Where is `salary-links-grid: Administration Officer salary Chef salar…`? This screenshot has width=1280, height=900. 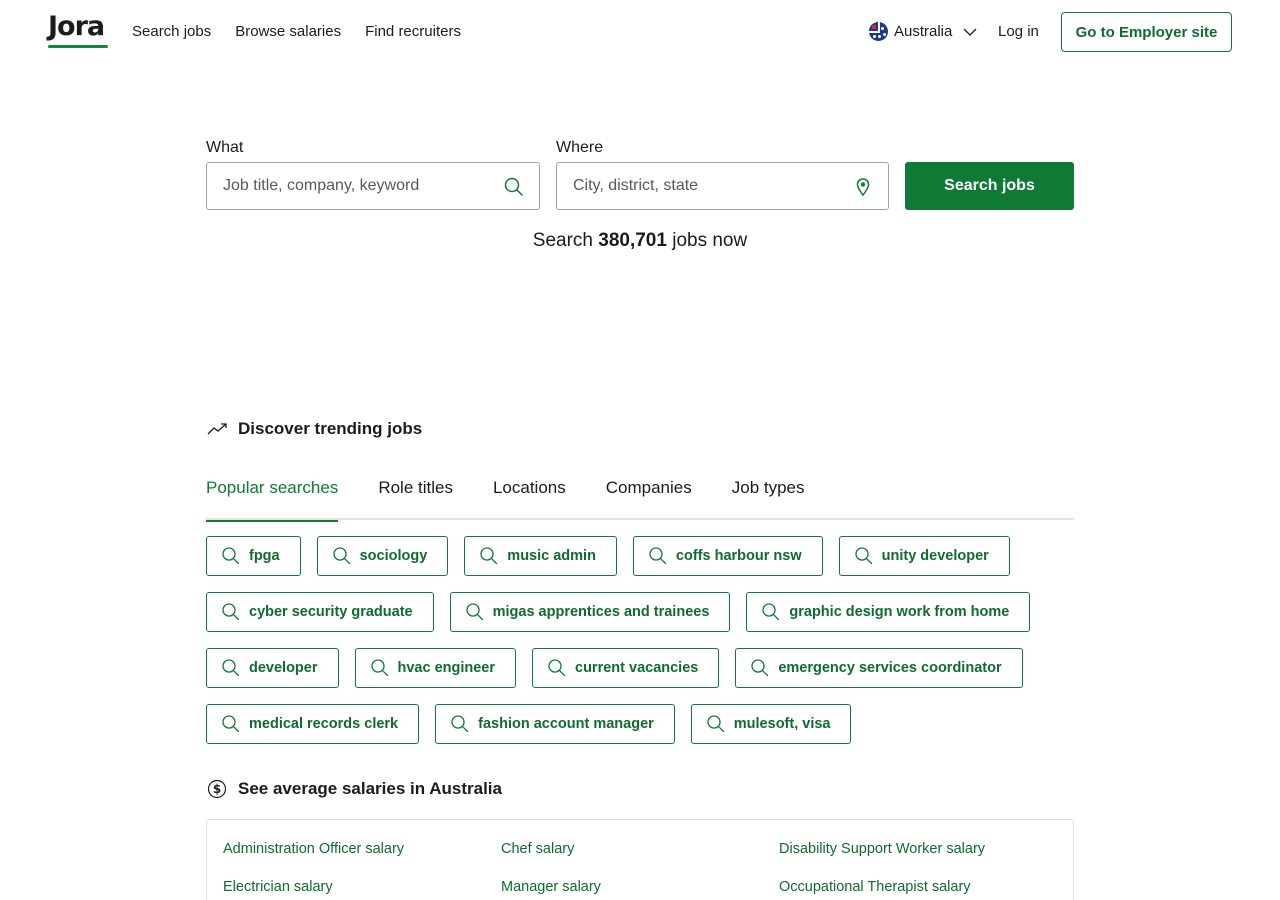
salary-links-grid: Administration Officer salary Chef salar… is located at coordinates (640, 868).